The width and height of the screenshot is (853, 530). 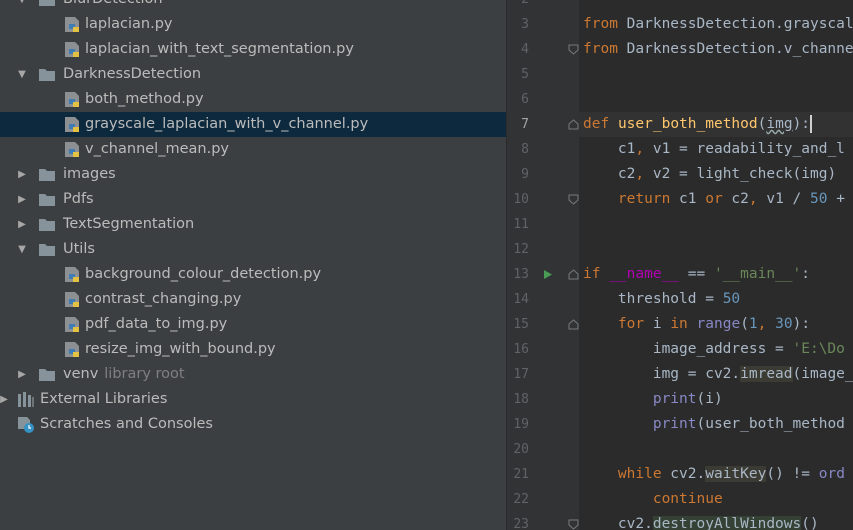 What do you see at coordinates (157, 149) in the screenshot?
I see `tree-item-label: v_channel_mean.py` at bounding box center [157, 149].